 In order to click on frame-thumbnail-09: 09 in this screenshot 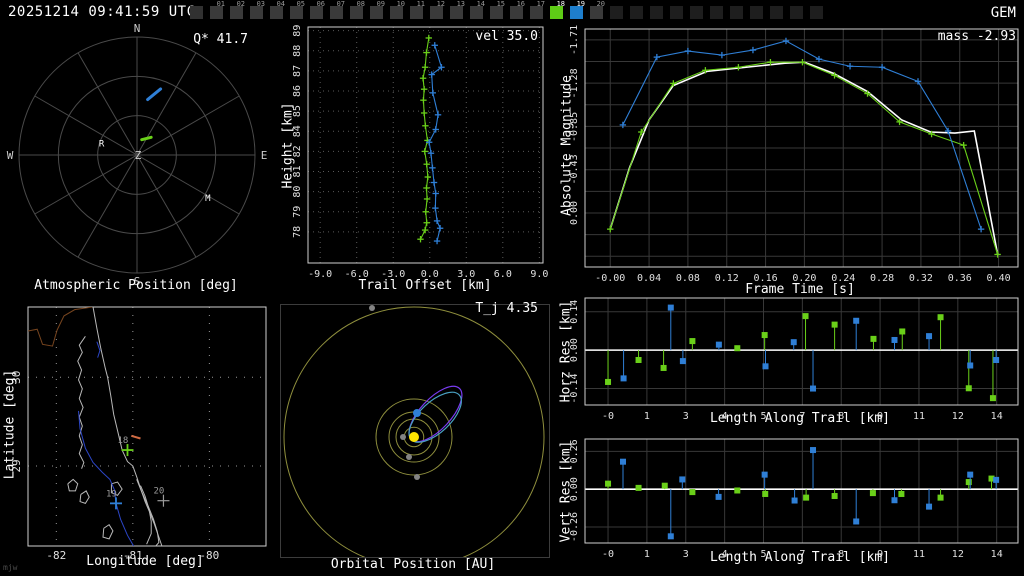, I will do `click(377, 9)`.